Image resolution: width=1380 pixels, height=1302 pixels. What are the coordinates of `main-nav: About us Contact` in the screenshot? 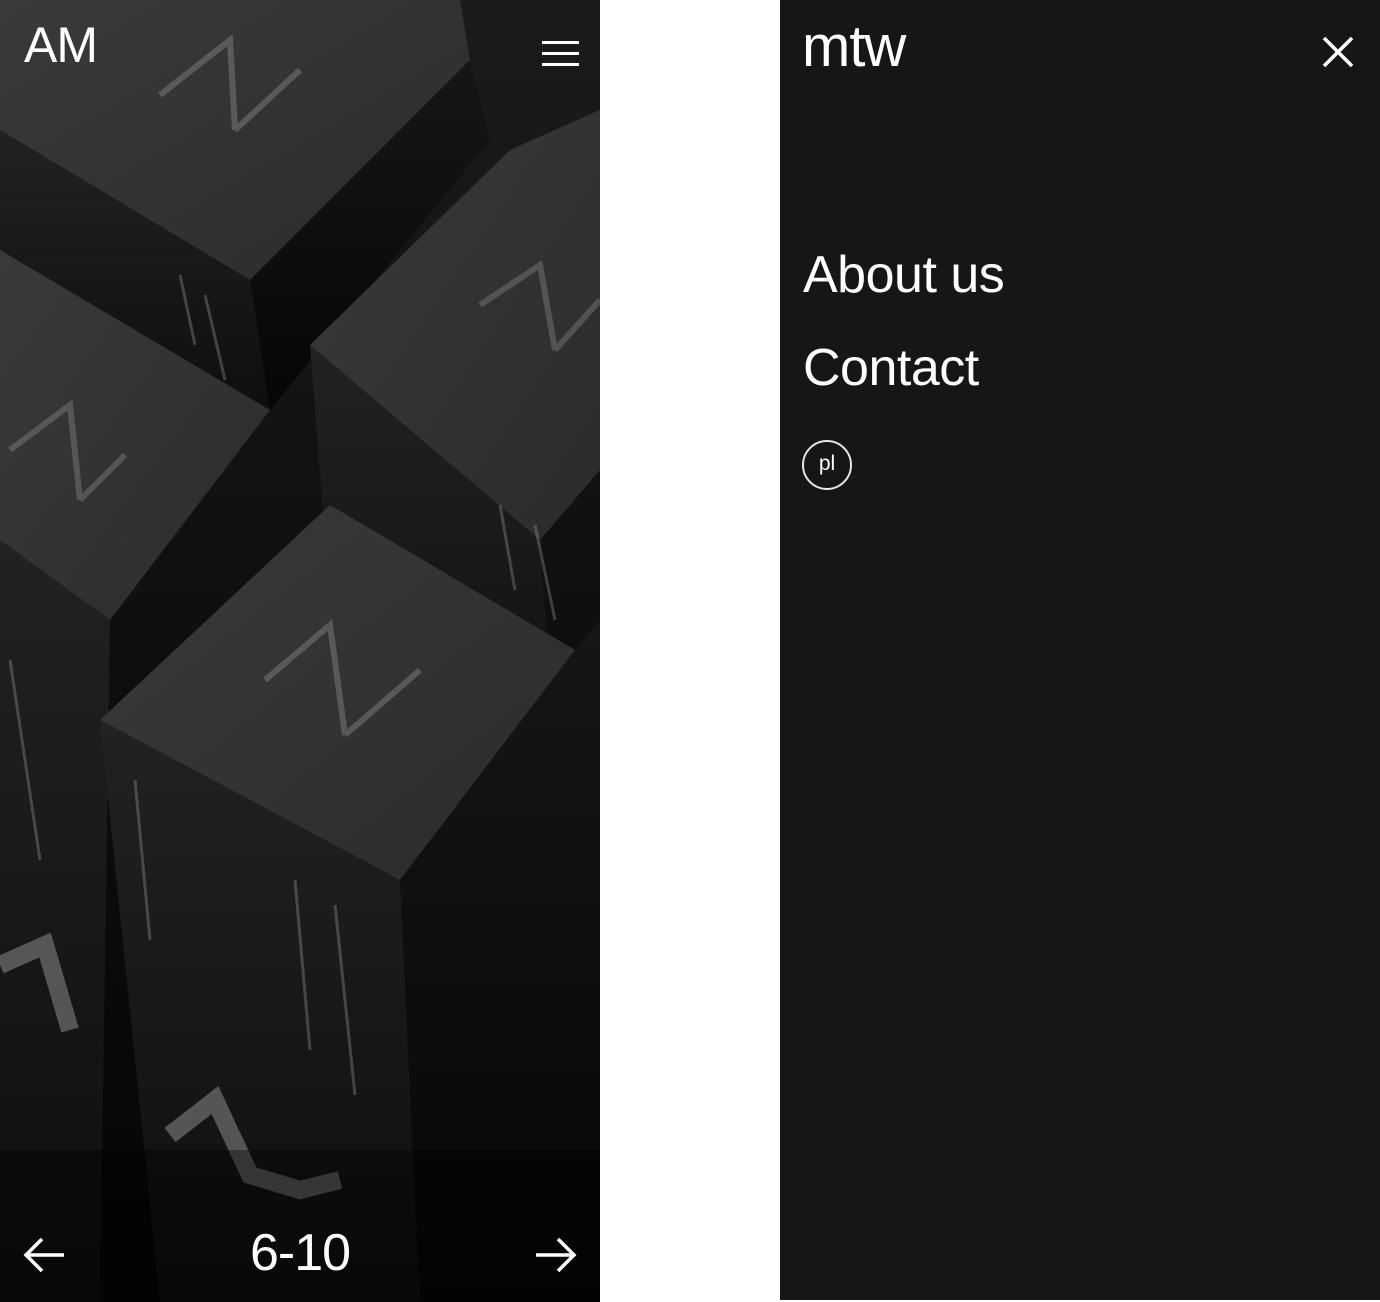 It's located at (904, 335).